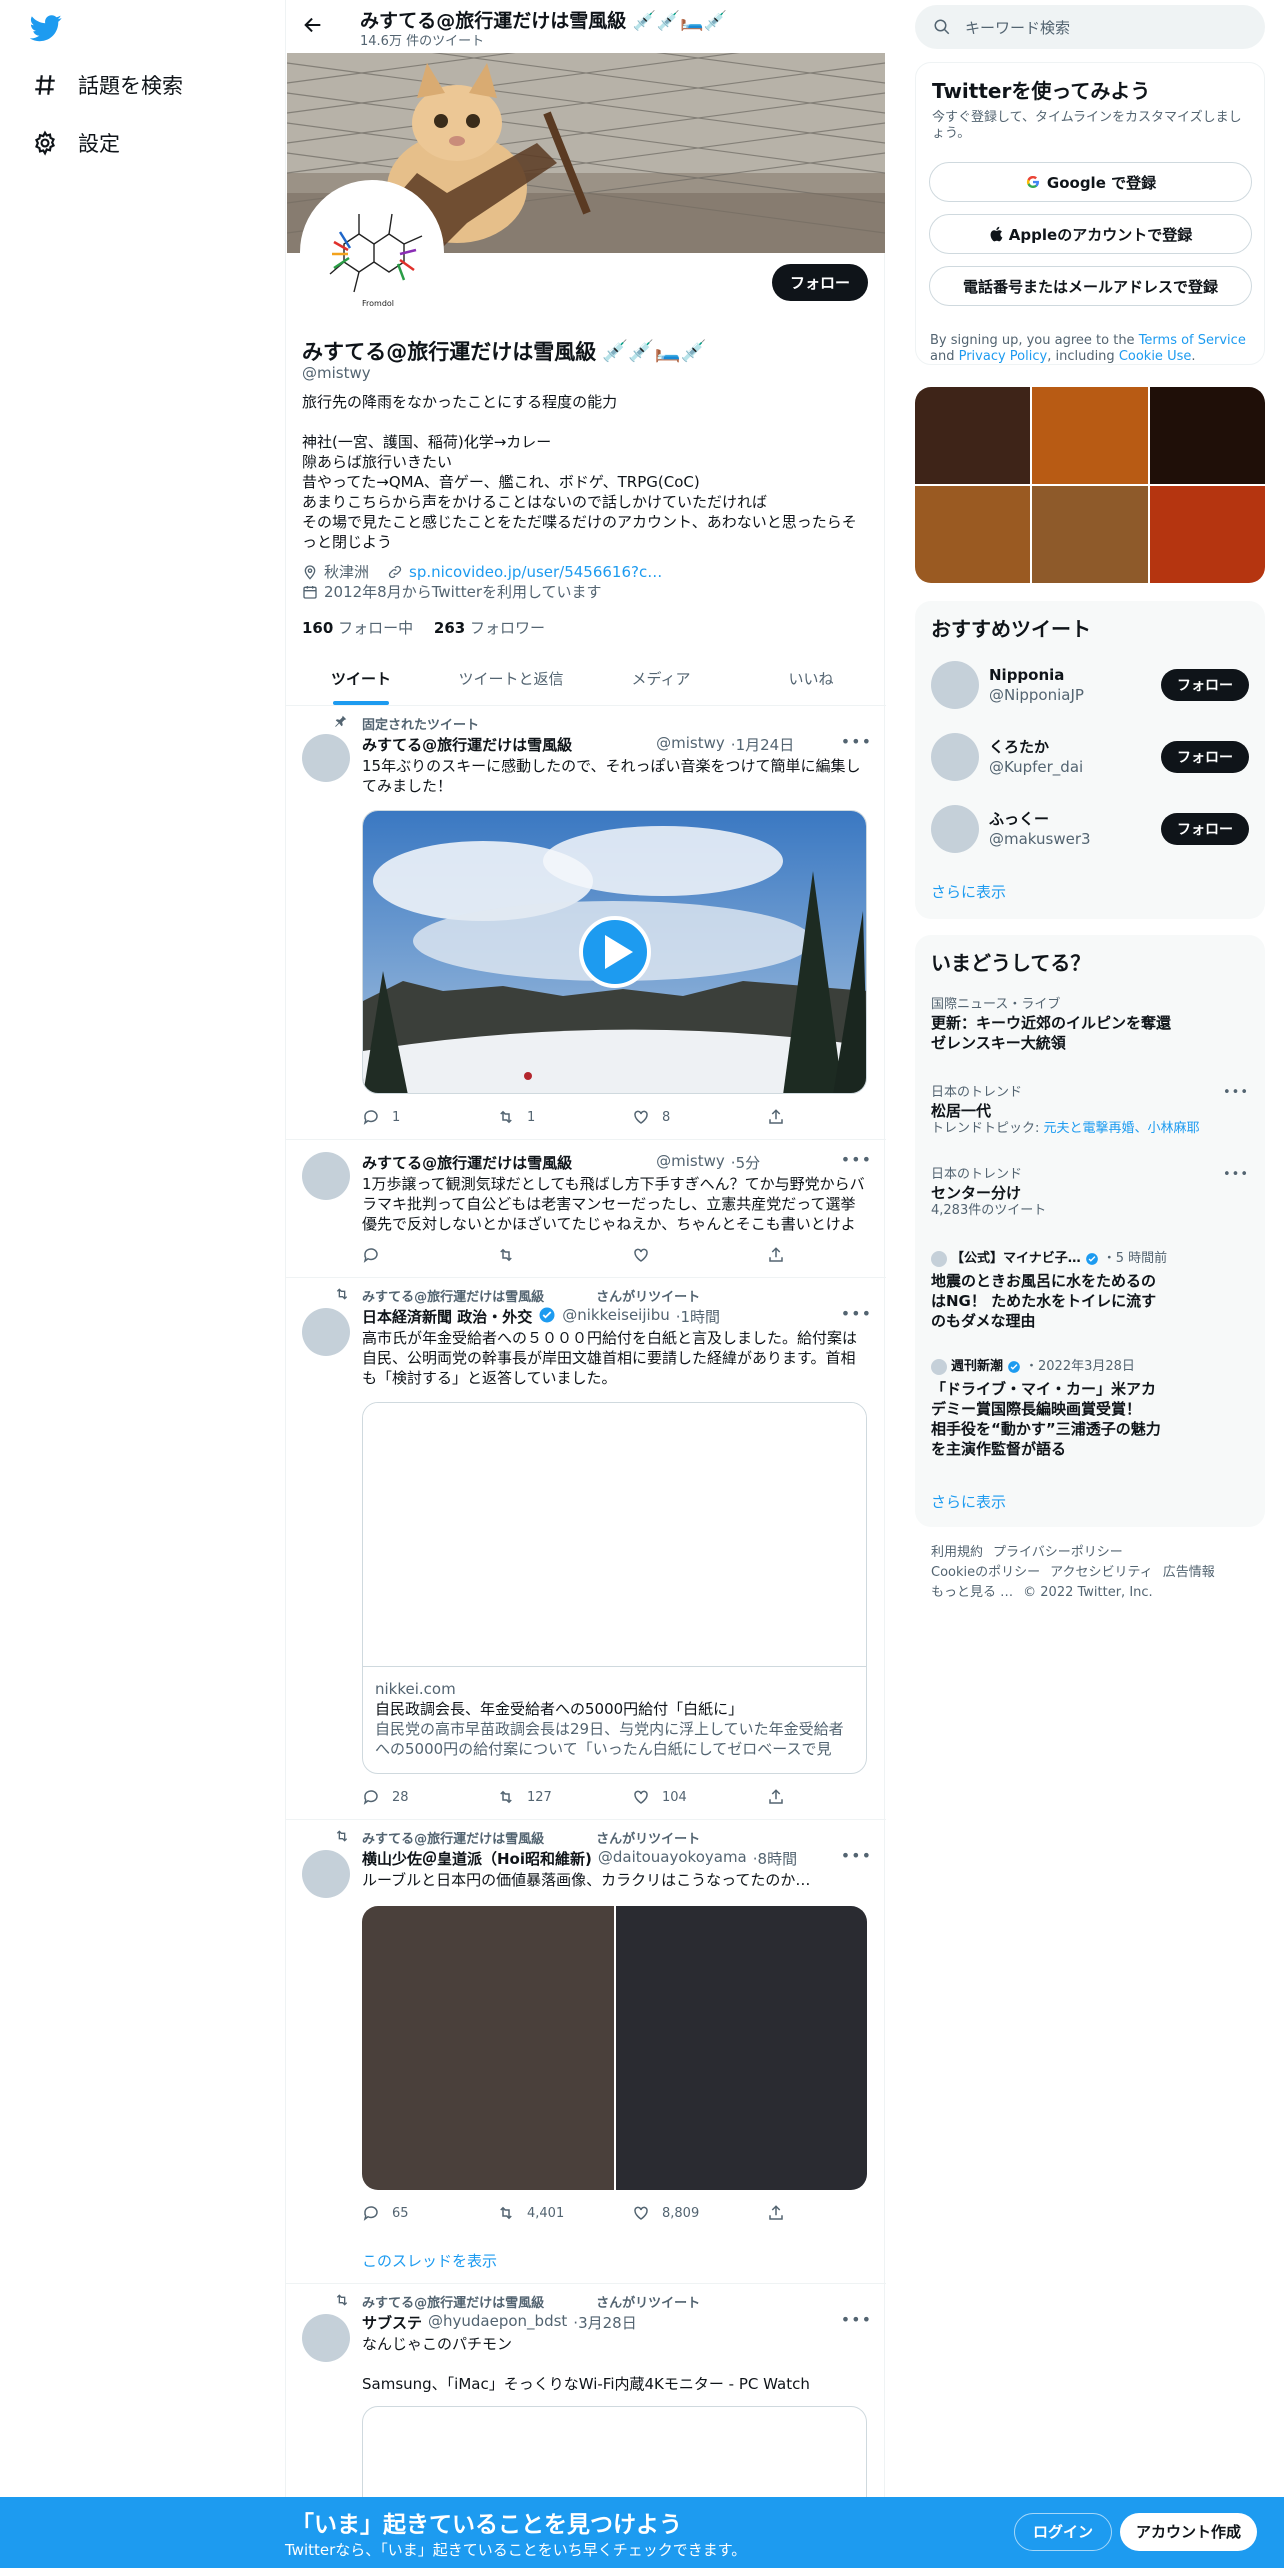 This screenshot has width=1284, height=2568. Describe the element at coordinates (447, 1316) in the screenshot. I see `tweet-author-name: 日本経済新聞 政治・外交` at that location.